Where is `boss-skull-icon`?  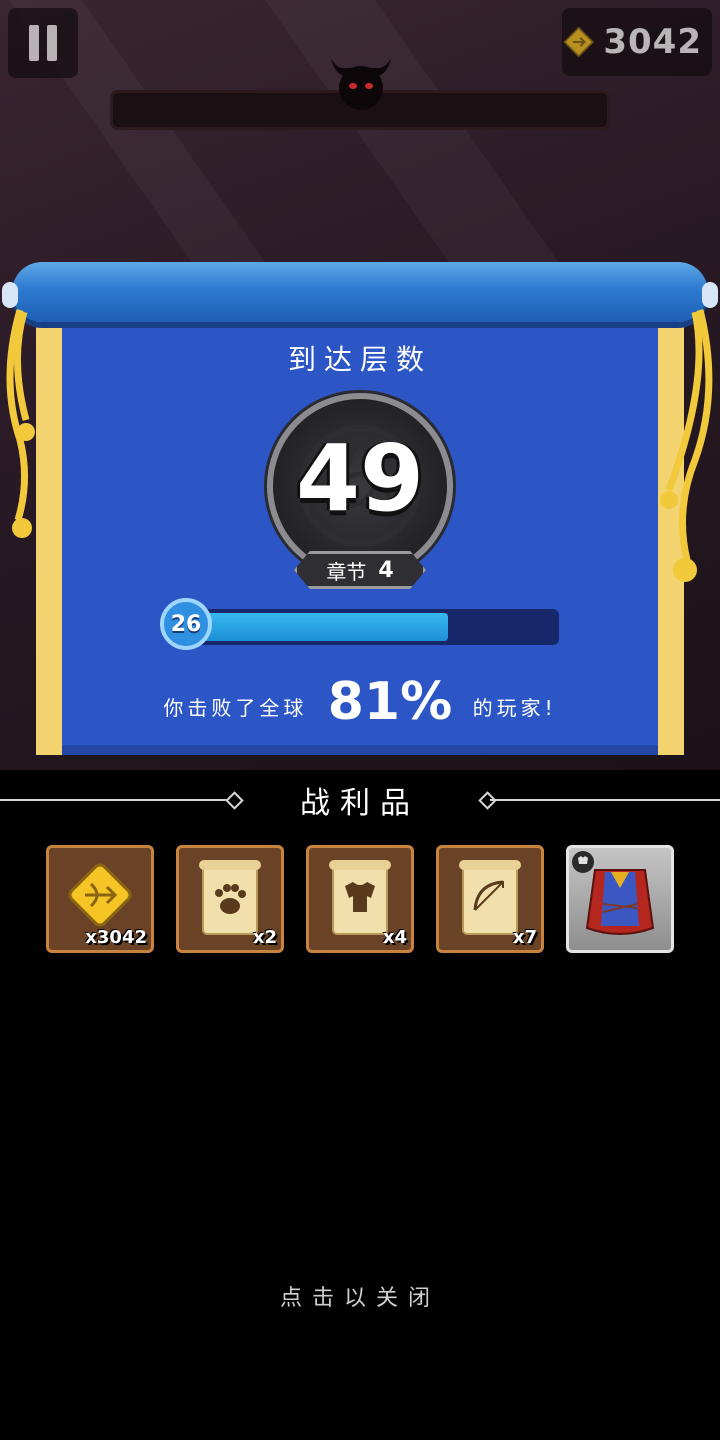
boss-skull-icon is located at coordinates (361, 84).